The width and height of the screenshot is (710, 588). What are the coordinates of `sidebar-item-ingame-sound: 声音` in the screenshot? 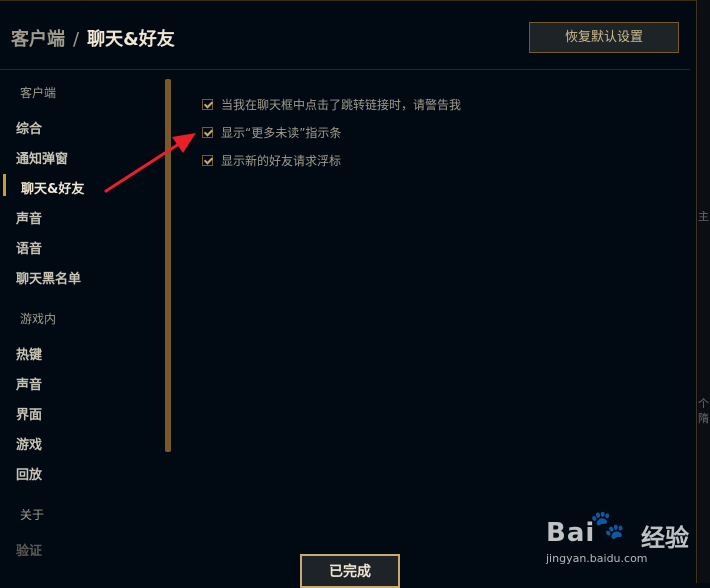 It's located at (29, 383).